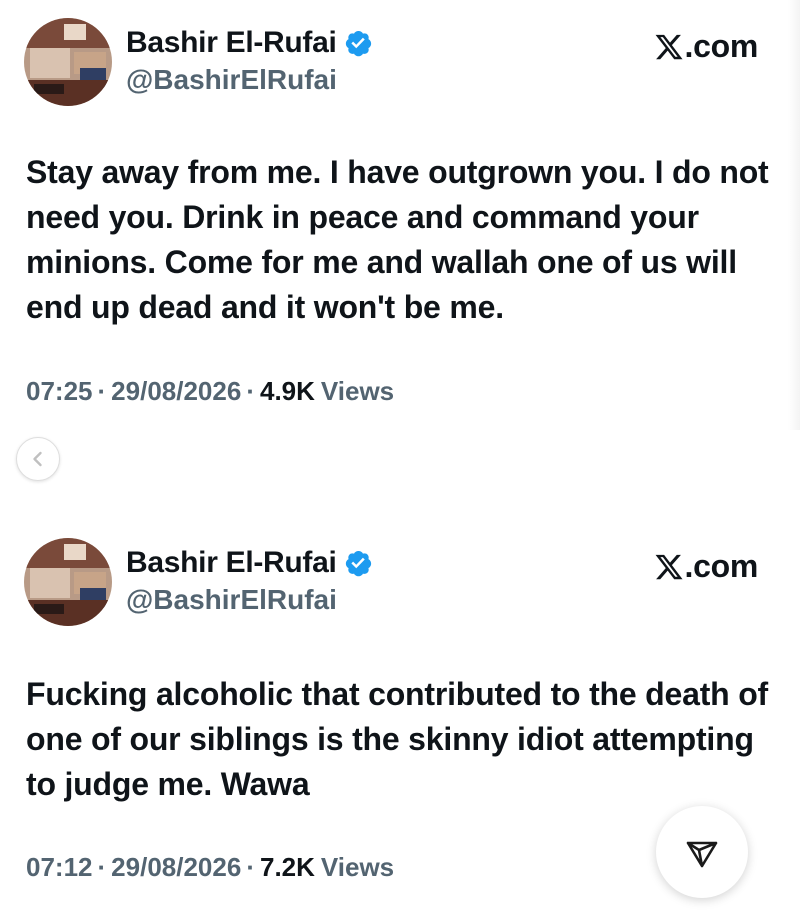  I want to click on tweet-meta: 07:25 · 29/08/2026 · 4.9K Views, so click(210, 391).